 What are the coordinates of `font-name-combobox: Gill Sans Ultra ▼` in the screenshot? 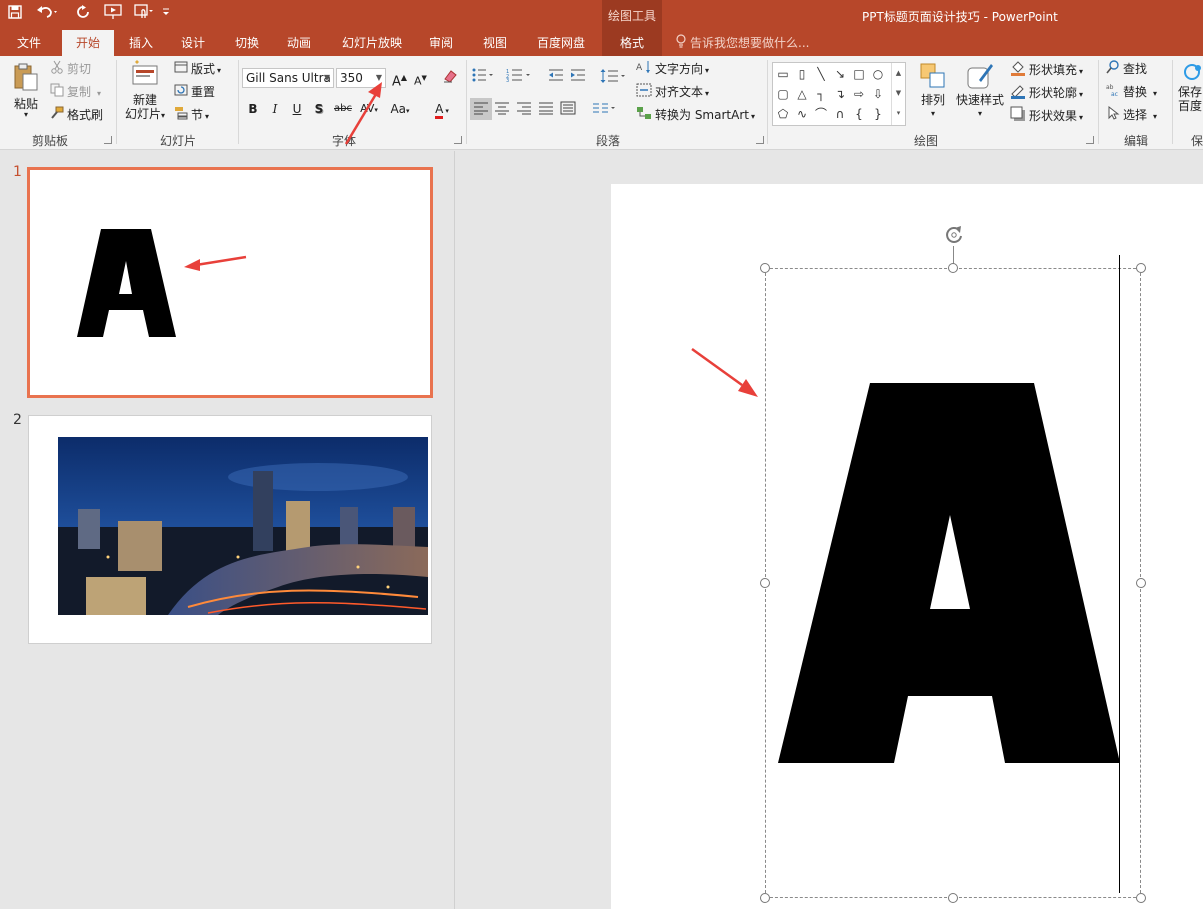 It's located at (288, 78).